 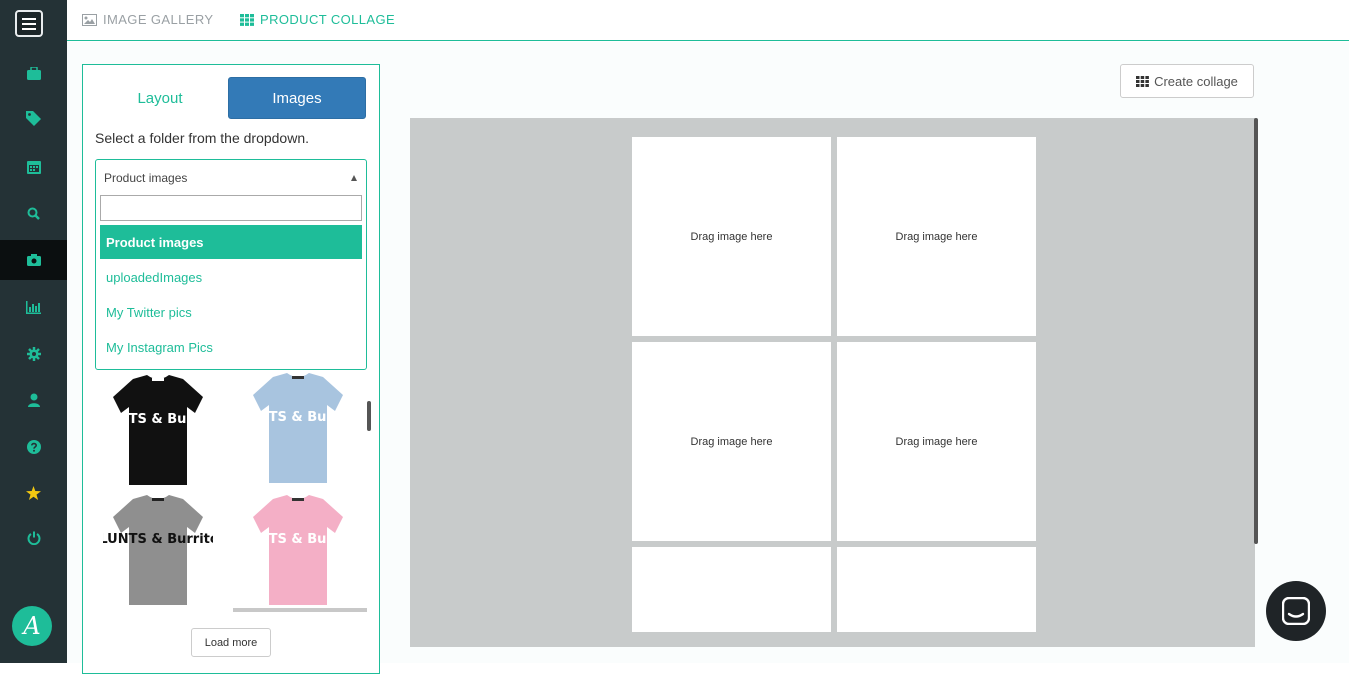 I want to click on bar-chart-icon, so click(x=33, y=307).